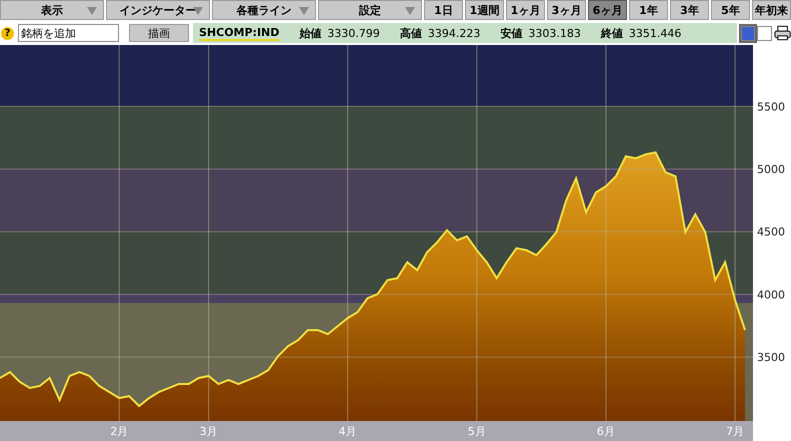 Image resolution: width=791 pixels, height=441 pixels. What do you see at coordinates (7, 33) in the screenshot?
I see `help-icon: ?` at bounding box center [7, 33].